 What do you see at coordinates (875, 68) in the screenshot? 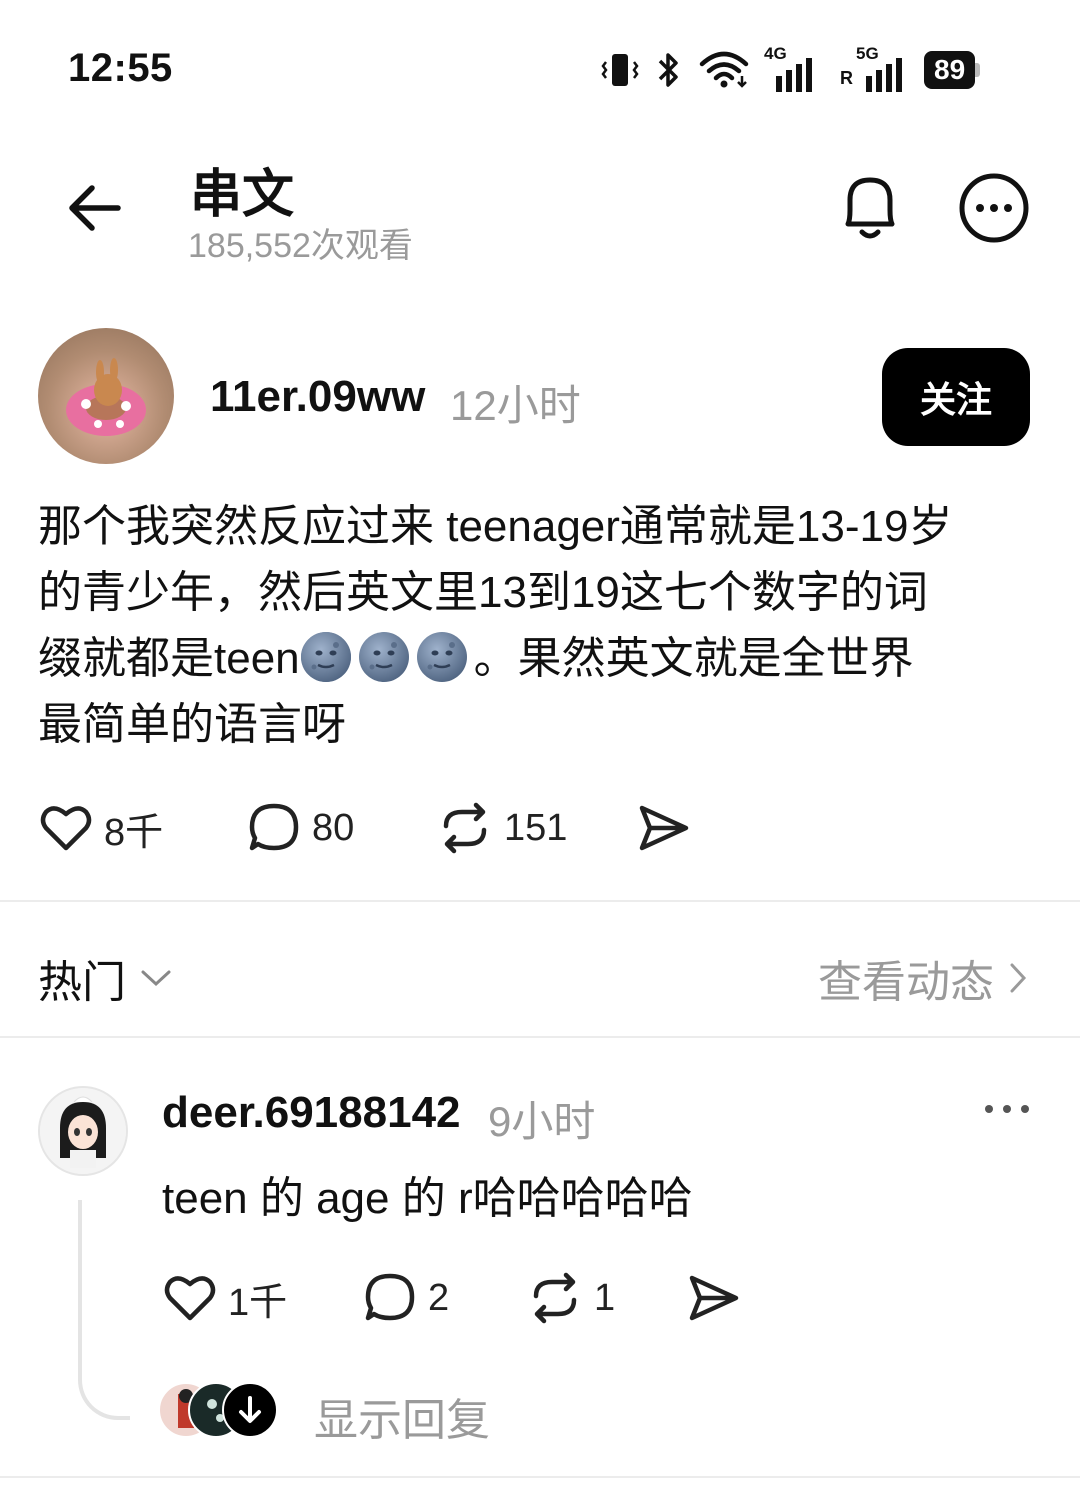
I see `signal-5g-icon: R 5G` at bounding box center [875, 68].